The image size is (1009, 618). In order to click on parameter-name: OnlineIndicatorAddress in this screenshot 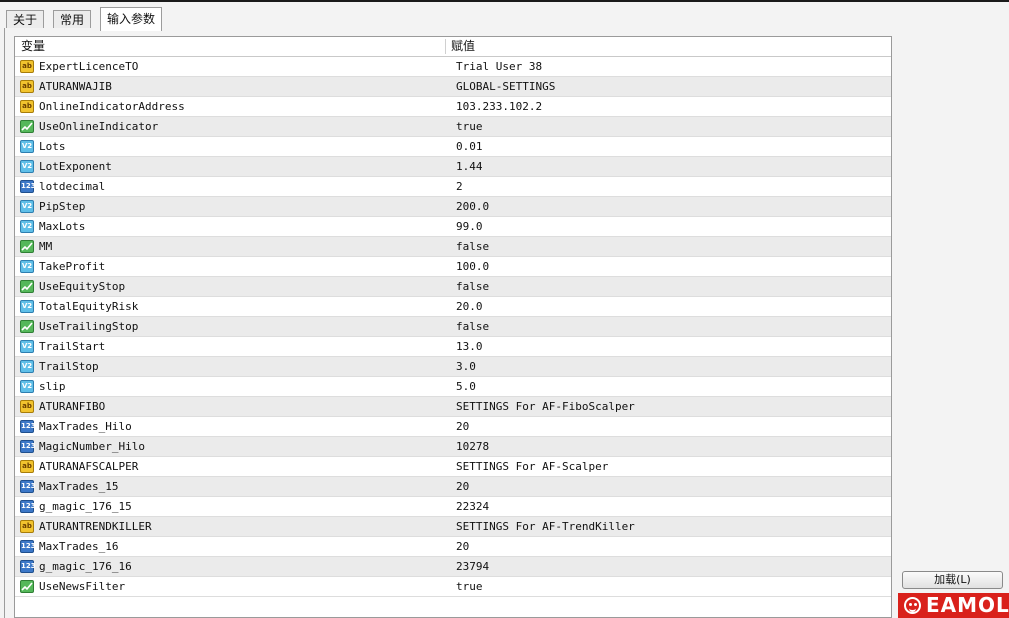, I will do `click(112, 106)`.